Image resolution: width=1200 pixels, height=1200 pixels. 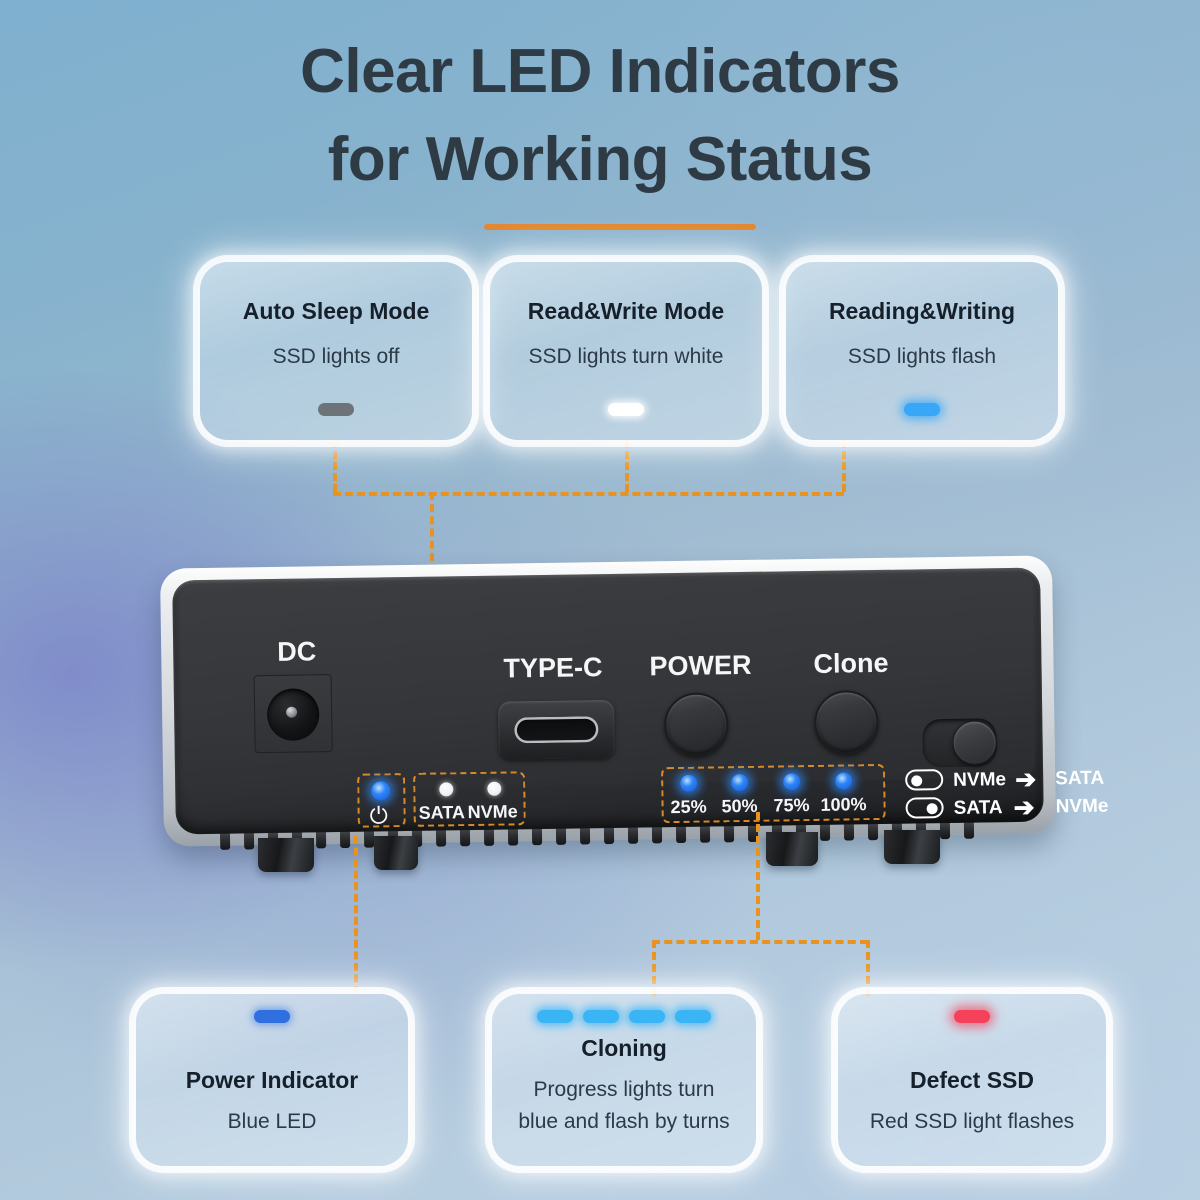 I want to click on connector-bottom-to-cloning, so click(x=654, y=968).